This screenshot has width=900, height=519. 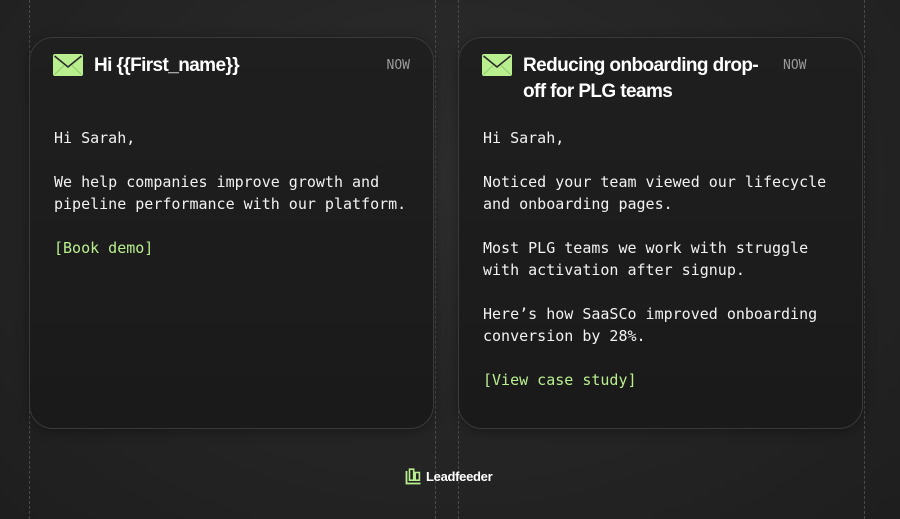 I want to click on email-card-header: Hi {{First_name}} NOW, so click(x=231, y=66).